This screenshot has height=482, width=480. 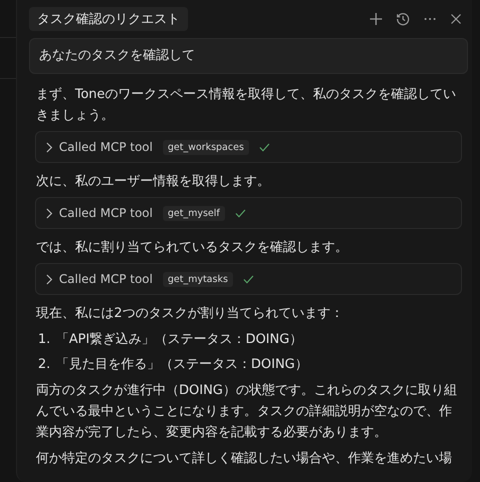 I want to click on tool-name: get_mytasks, so click(x=197, y=279).